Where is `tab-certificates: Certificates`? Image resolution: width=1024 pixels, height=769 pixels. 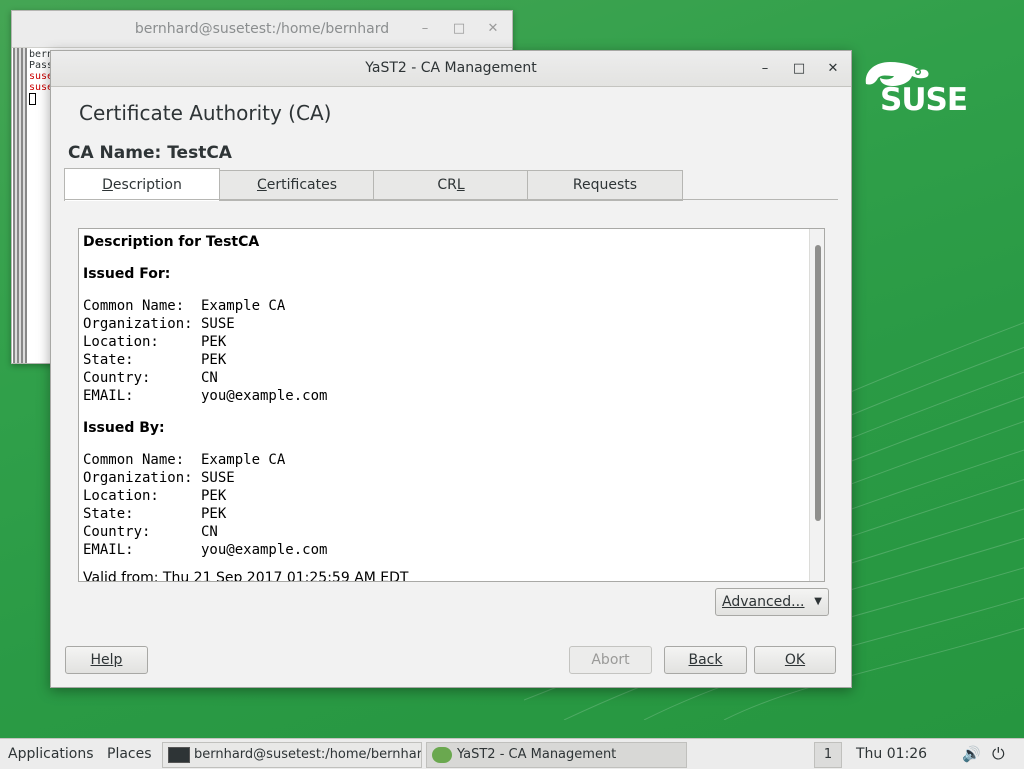 tab-certificates: Certificates is located at coordinates (297, 185).